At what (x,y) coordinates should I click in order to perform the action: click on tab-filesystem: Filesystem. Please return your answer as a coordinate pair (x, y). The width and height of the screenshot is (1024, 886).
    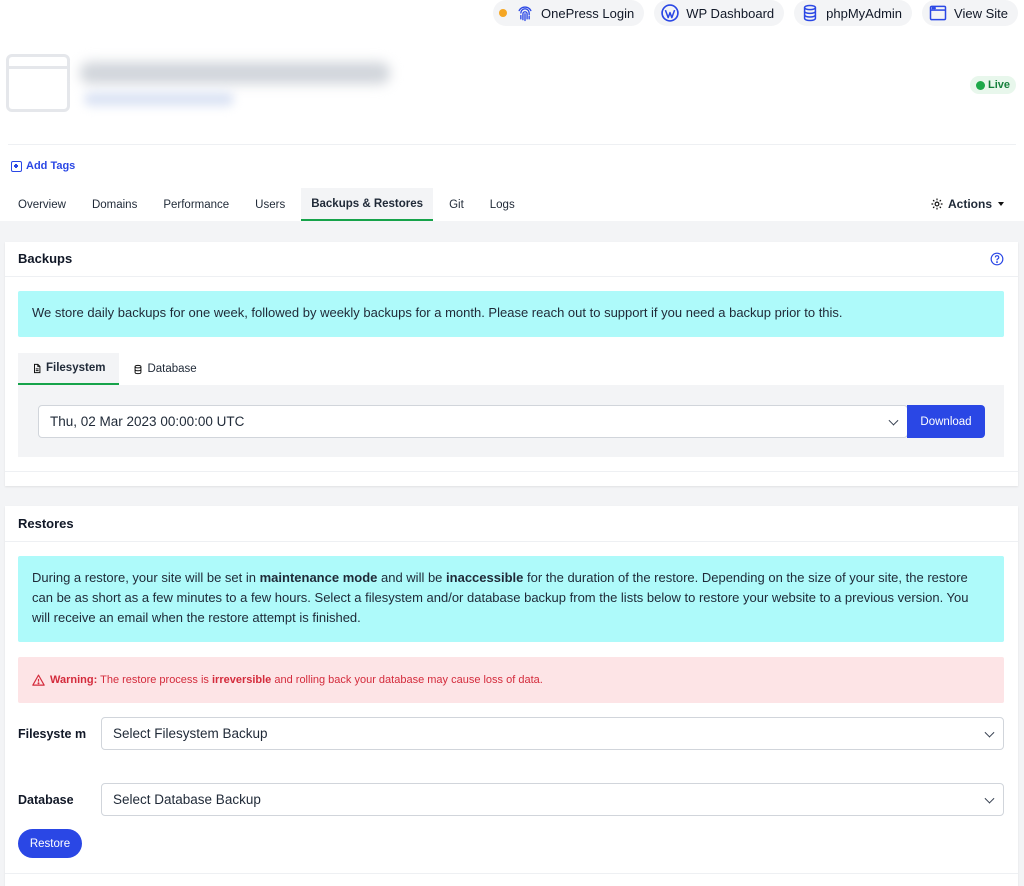
    Looking at the image, I should click on (69, 369).